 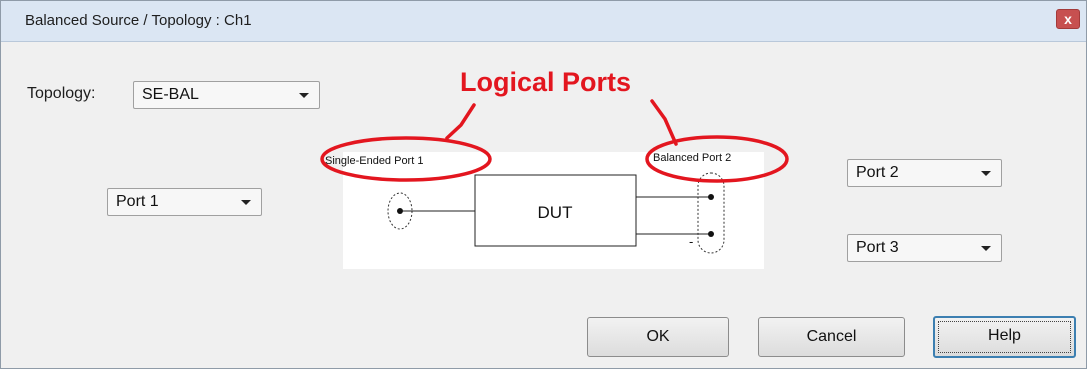 What do you see at coordinates (664, 122) in the screenshot?
I see `annotation-arrow-right` at bounding box center [664, 122].